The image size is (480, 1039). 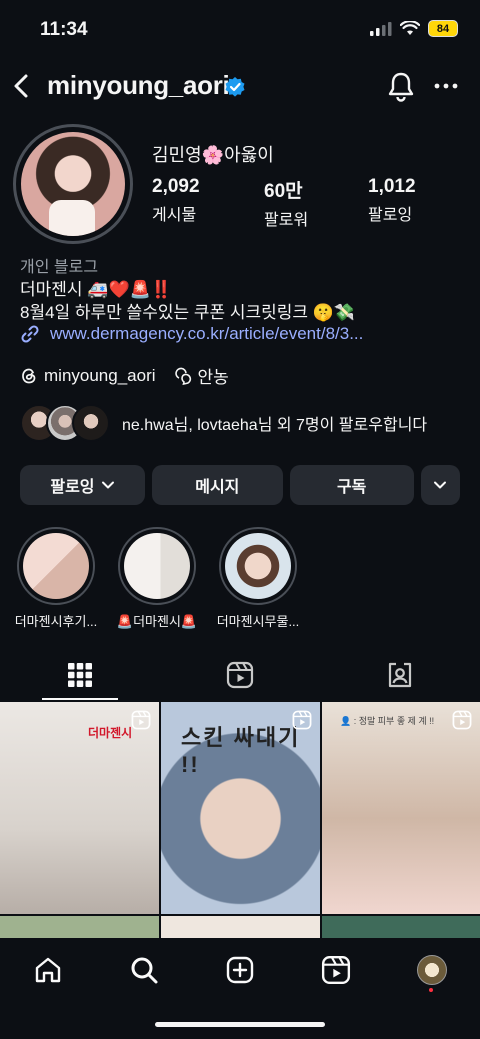 I want to click on post-thumbnail: 스킨 싸대기 !!, so click(x=240, y=808).